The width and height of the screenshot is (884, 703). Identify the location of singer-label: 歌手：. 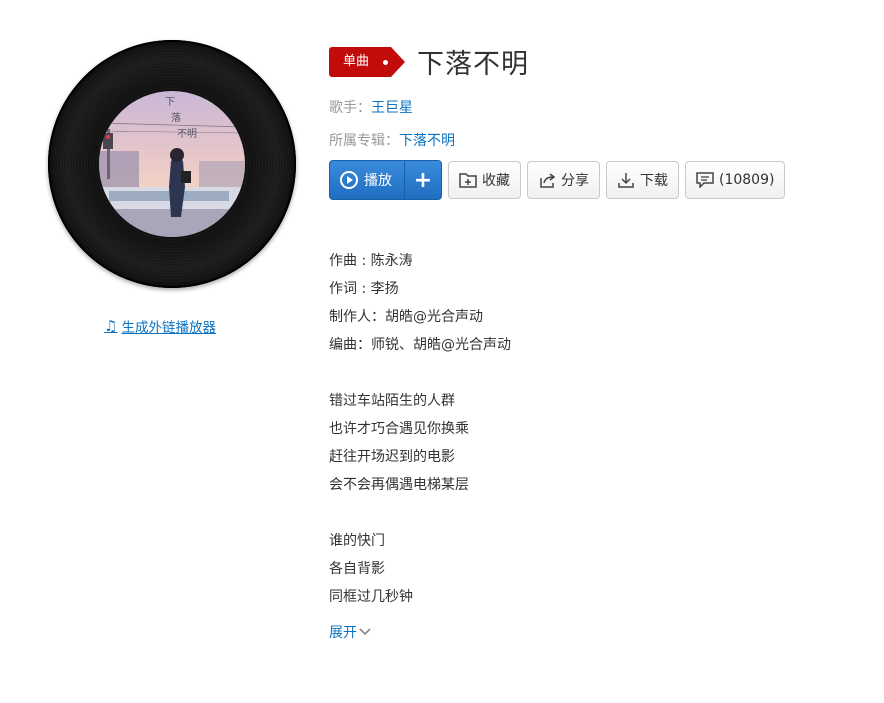
(350, 108).